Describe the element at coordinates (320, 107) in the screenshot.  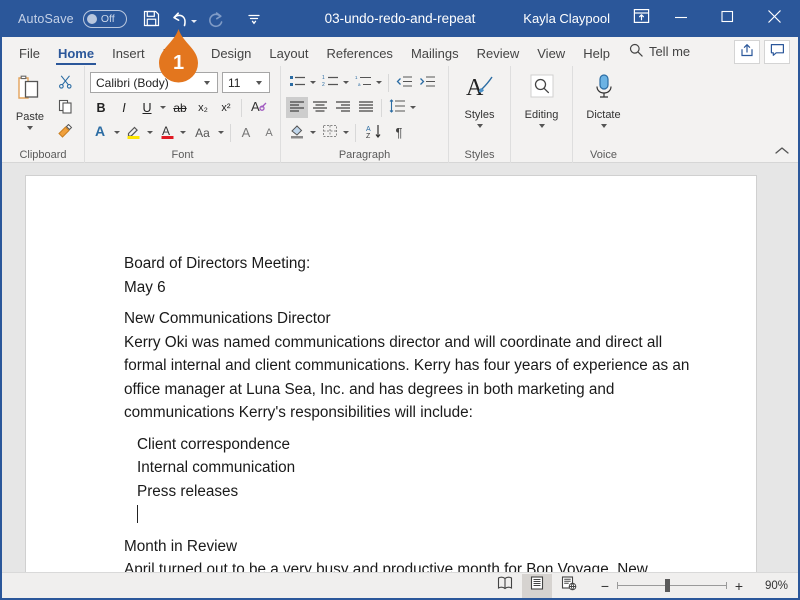
I see `align-center-button` at that location.